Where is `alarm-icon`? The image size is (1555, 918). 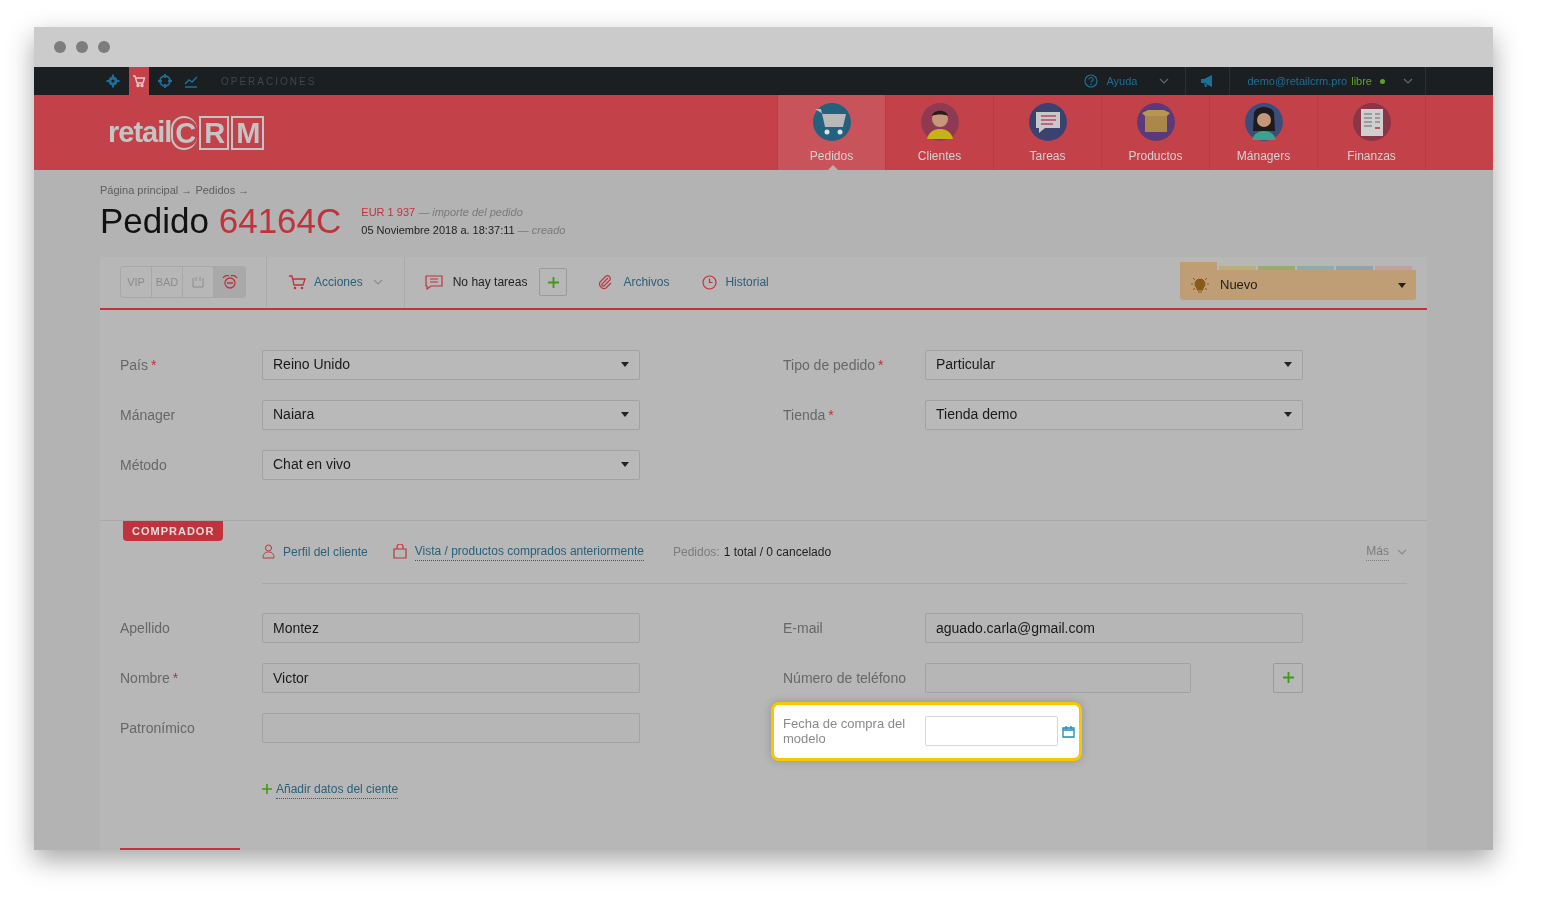 alarm-icon is located at coordinates (229, 282).